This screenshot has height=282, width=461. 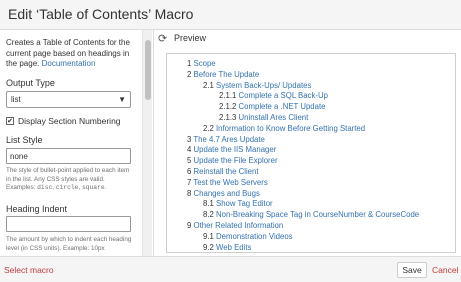 I want to click on toc-item: 3 The 4.7 Ares Update, so click(x=321, y=140).